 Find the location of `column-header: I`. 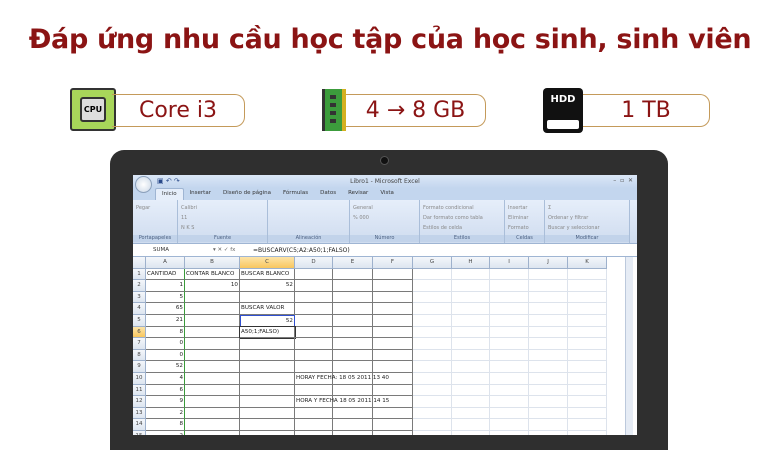

column-header: I is located at coordinates (509, 263).